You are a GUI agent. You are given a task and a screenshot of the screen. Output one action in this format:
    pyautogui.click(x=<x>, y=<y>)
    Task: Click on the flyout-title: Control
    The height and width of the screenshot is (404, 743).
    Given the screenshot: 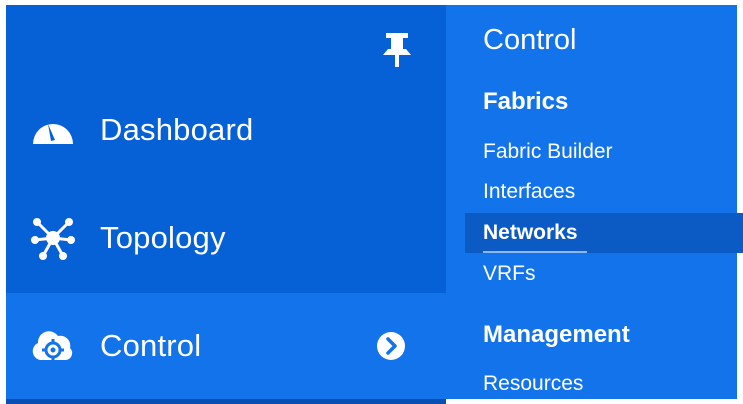 What is the action you would take?
    pyautogui.click(x=530, y=40)
    